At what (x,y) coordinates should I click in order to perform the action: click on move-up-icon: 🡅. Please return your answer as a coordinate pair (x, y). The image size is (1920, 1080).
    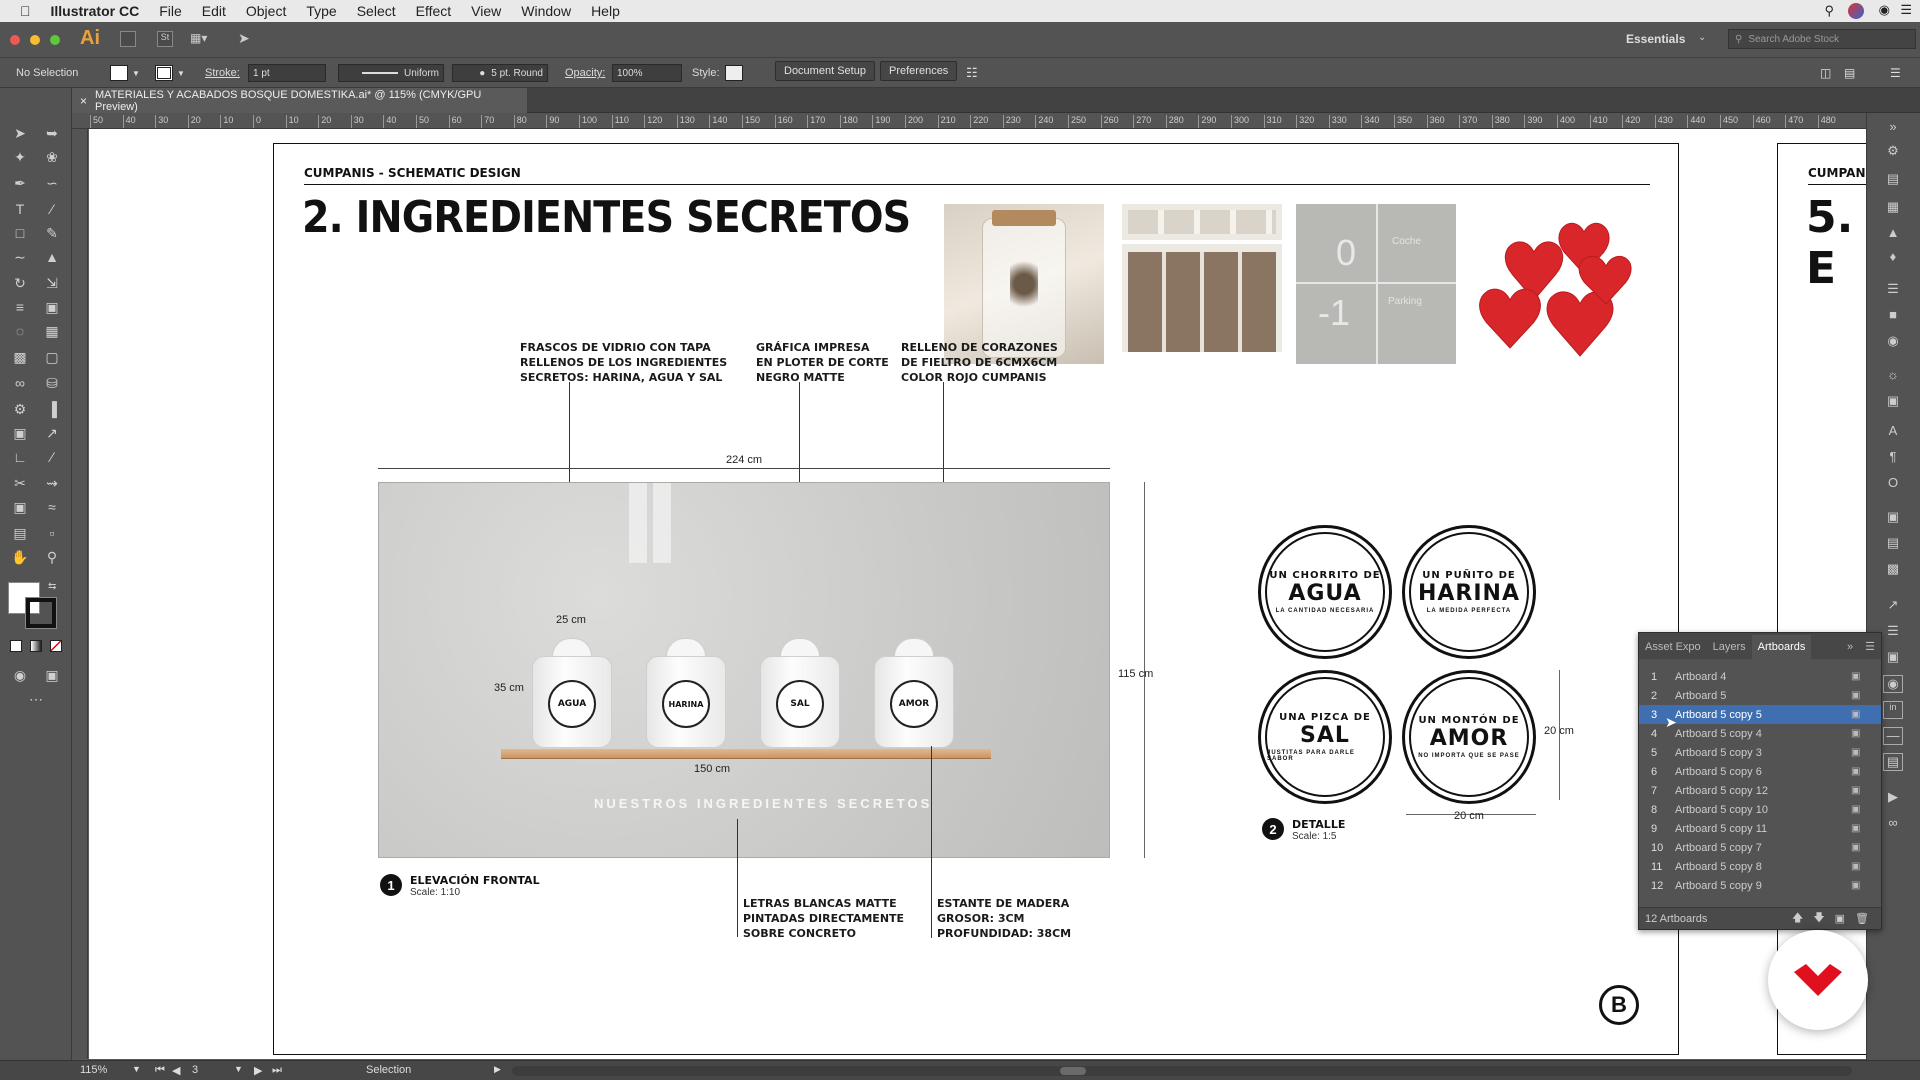
    Looking at the image, I should click on (1797, 918).